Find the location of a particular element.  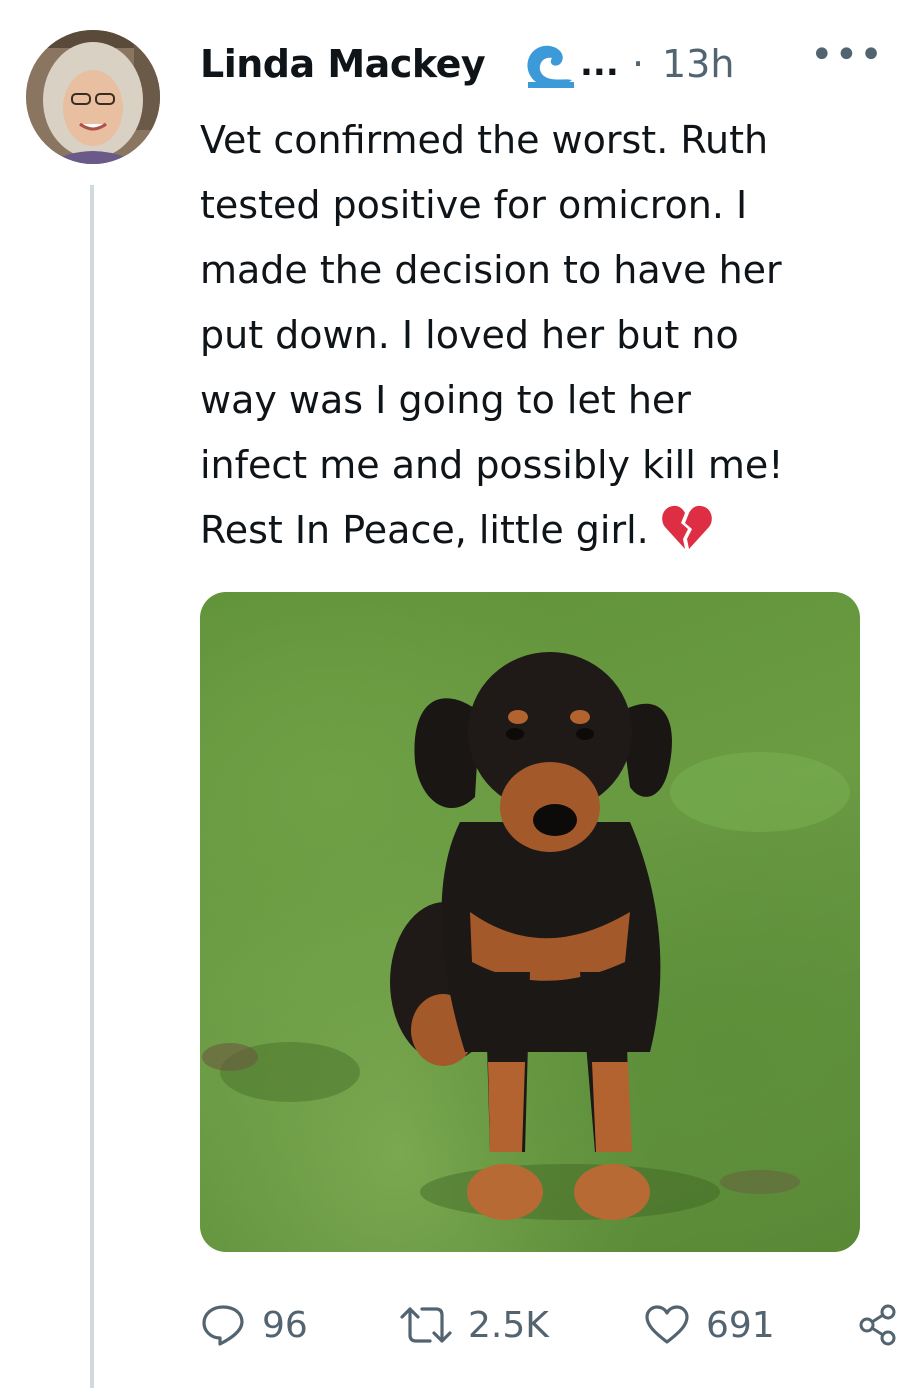

avatar-portrait is located at coordinates (93, 97).